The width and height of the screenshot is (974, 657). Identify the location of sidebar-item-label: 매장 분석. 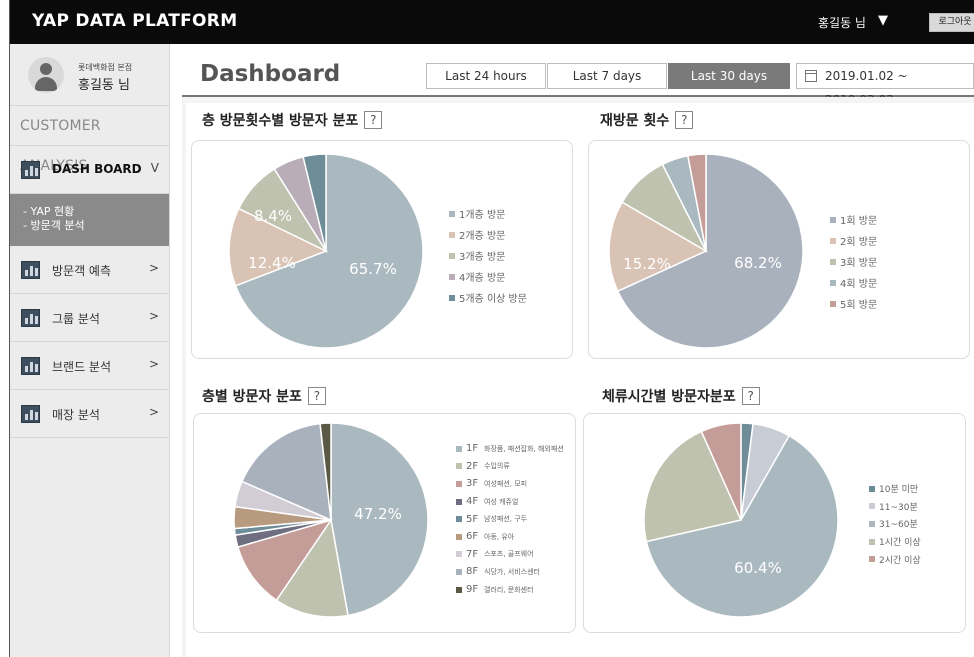
(76, 415).